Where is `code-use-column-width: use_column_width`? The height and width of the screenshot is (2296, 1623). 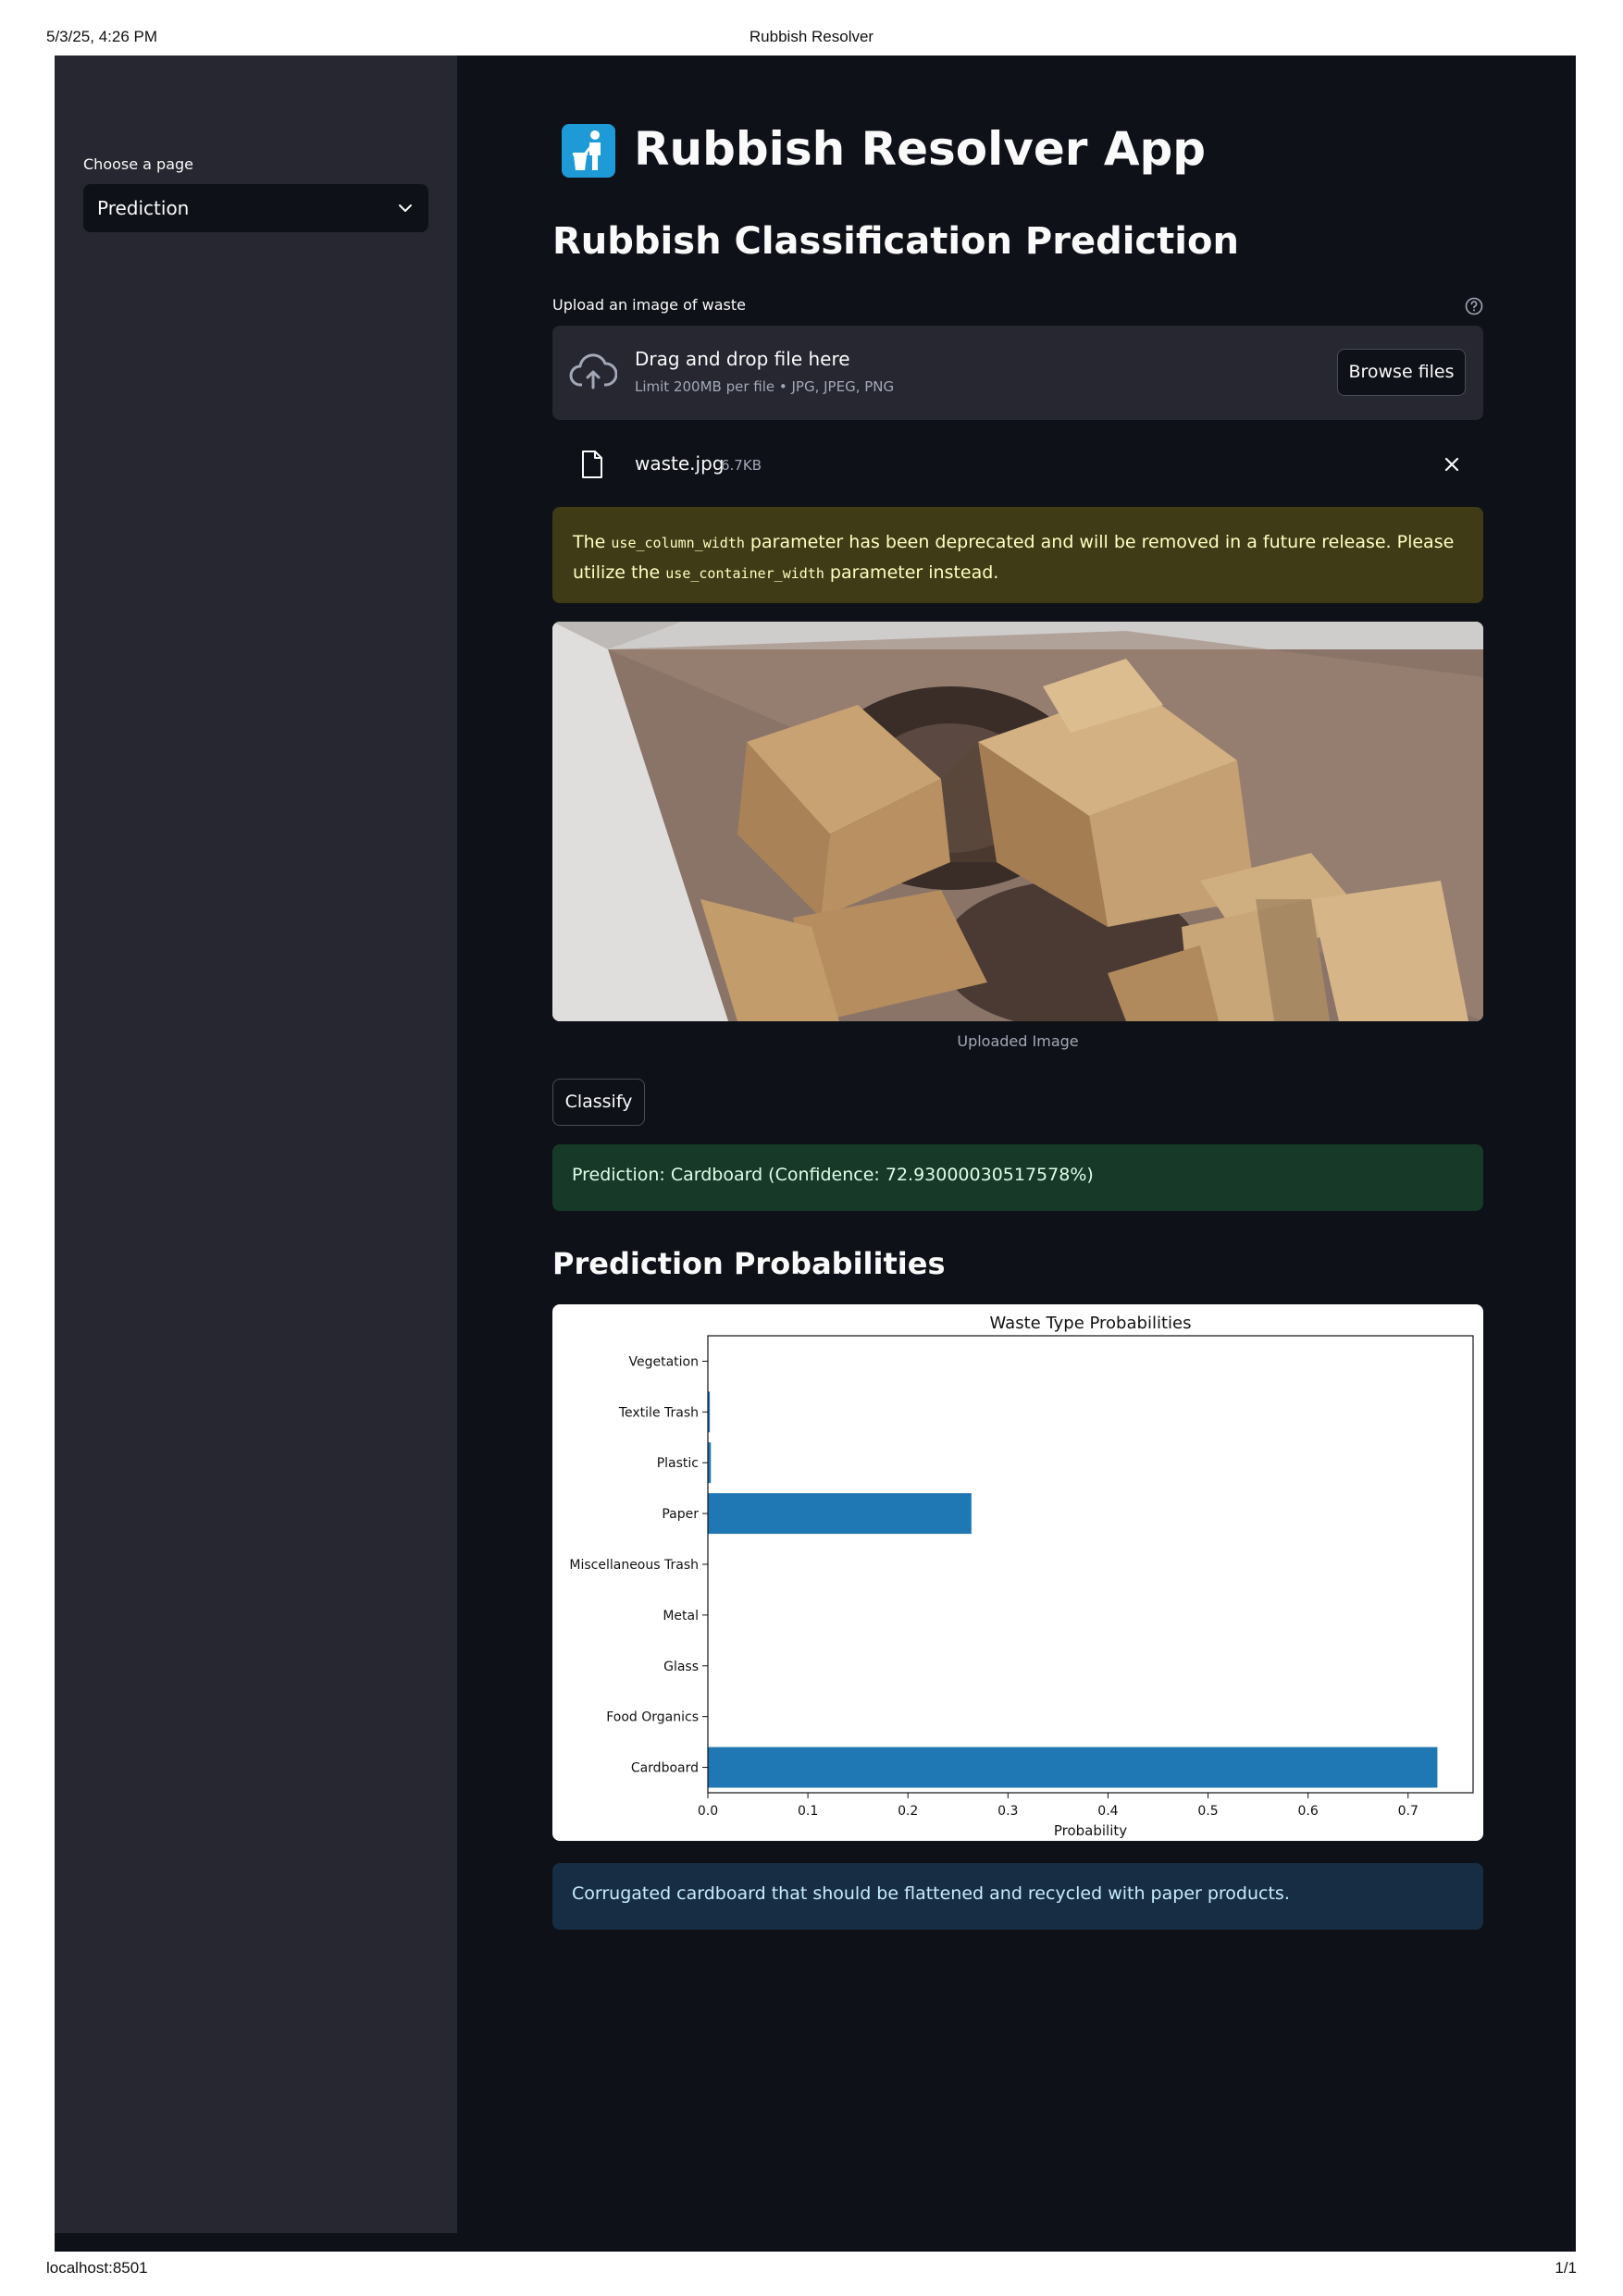 code-use-column-width: use_column_width is located at coordinates (678, 543).